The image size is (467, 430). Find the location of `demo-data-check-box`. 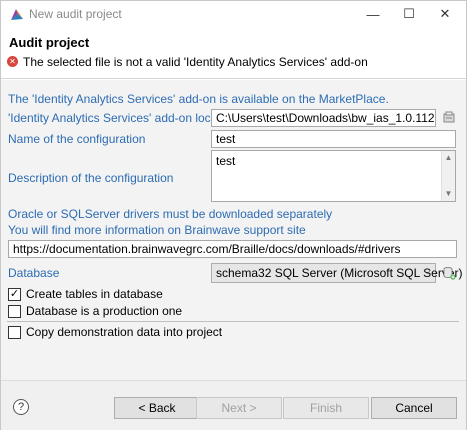

demo-data-check-box is located at coordinates (14, 332).